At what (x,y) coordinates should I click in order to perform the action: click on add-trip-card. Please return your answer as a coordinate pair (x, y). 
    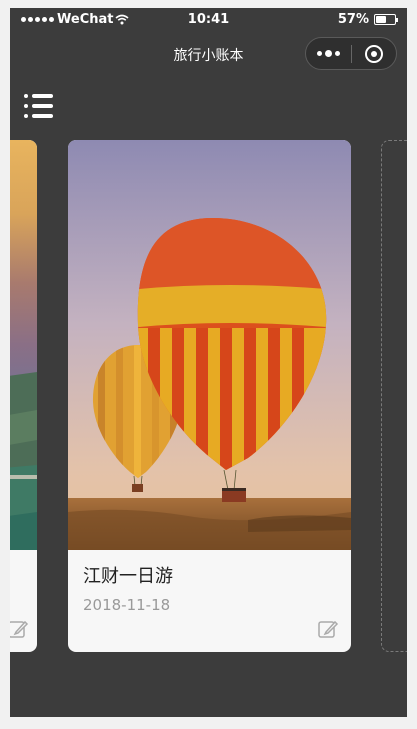
    Looking at the image, I should click on (394, 396).